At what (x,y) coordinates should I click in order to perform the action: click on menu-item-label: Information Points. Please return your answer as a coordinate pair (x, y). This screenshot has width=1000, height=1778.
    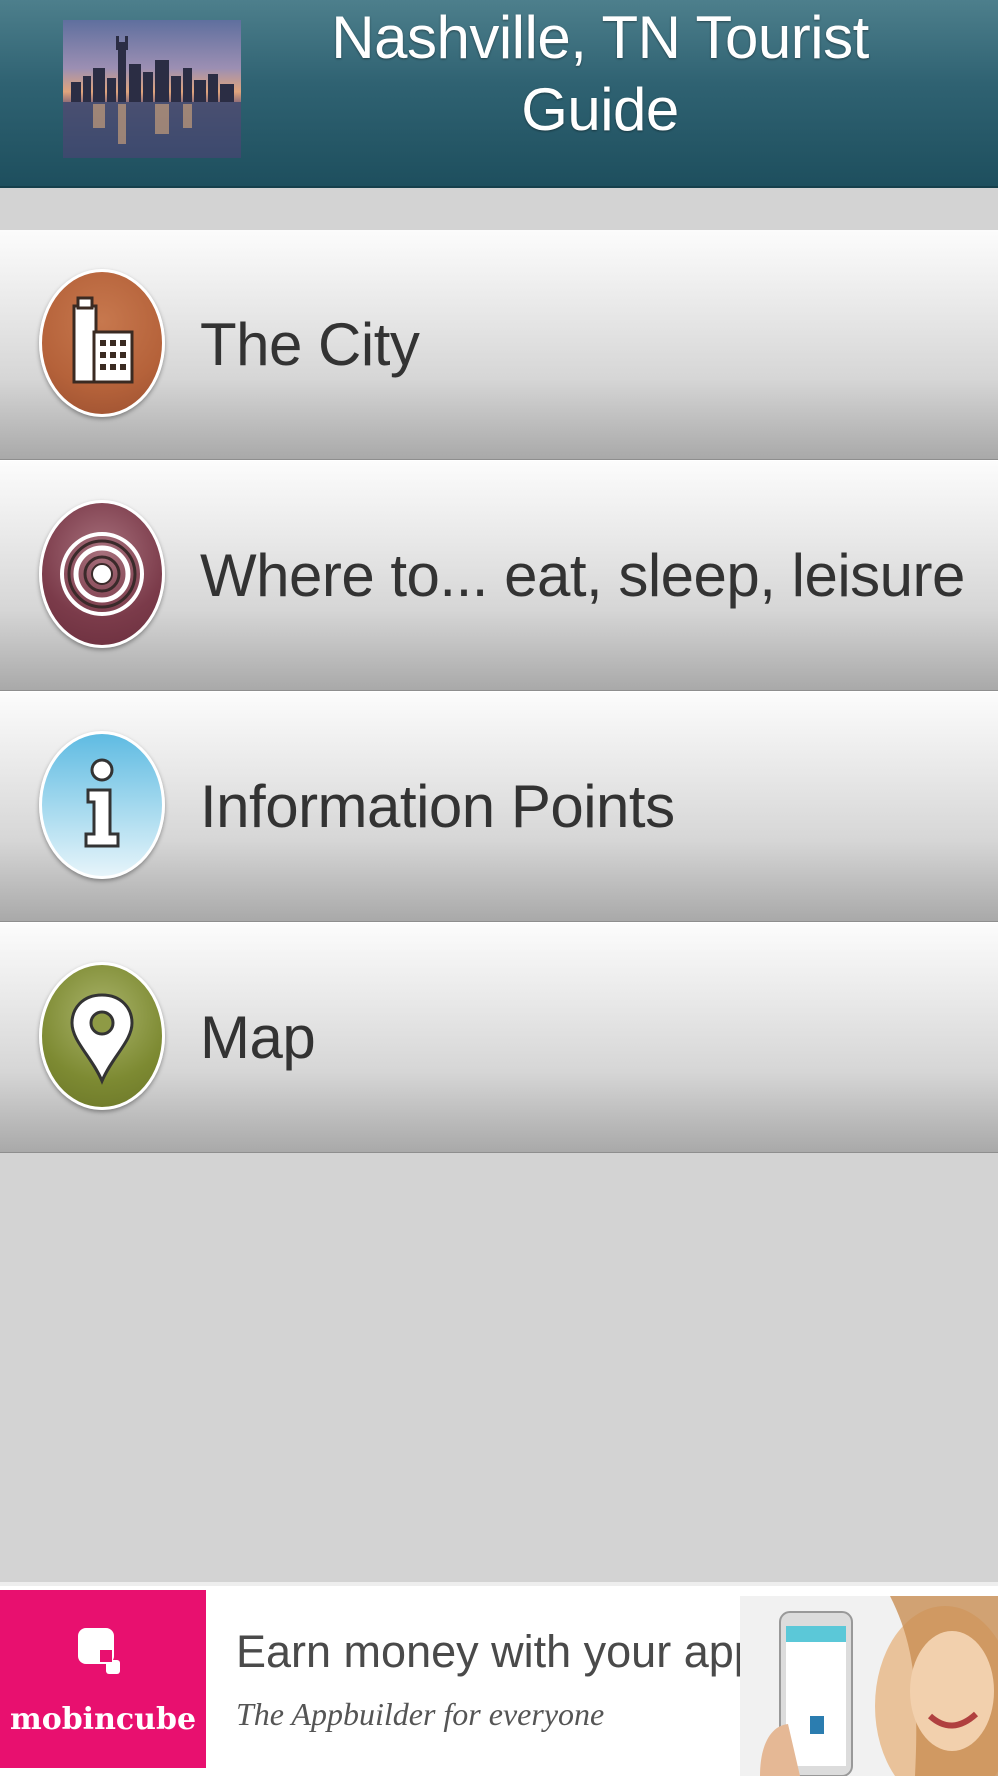
    Looking at the image, I should click on (437, 806).